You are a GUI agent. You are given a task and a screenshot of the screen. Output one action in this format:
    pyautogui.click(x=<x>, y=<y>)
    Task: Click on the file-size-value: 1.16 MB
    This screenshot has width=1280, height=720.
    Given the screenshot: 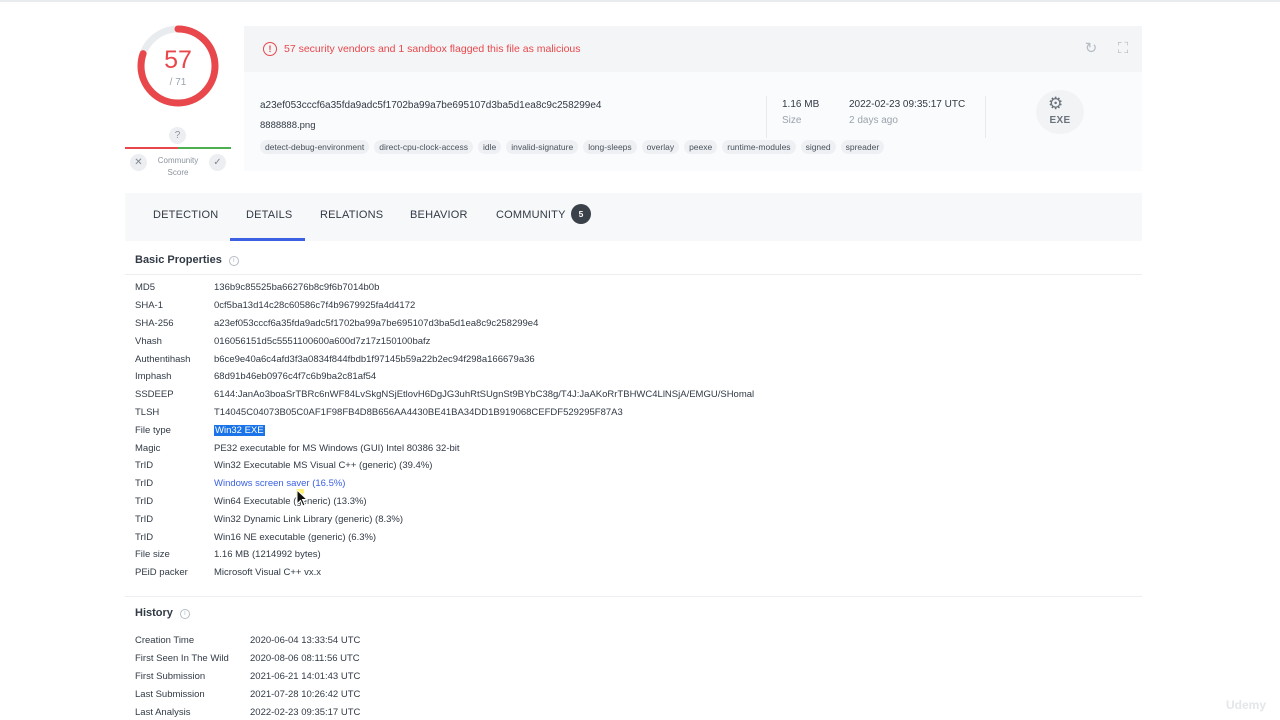 What is the action you would take?
    pyautogui.click(x=801, y=104)
    